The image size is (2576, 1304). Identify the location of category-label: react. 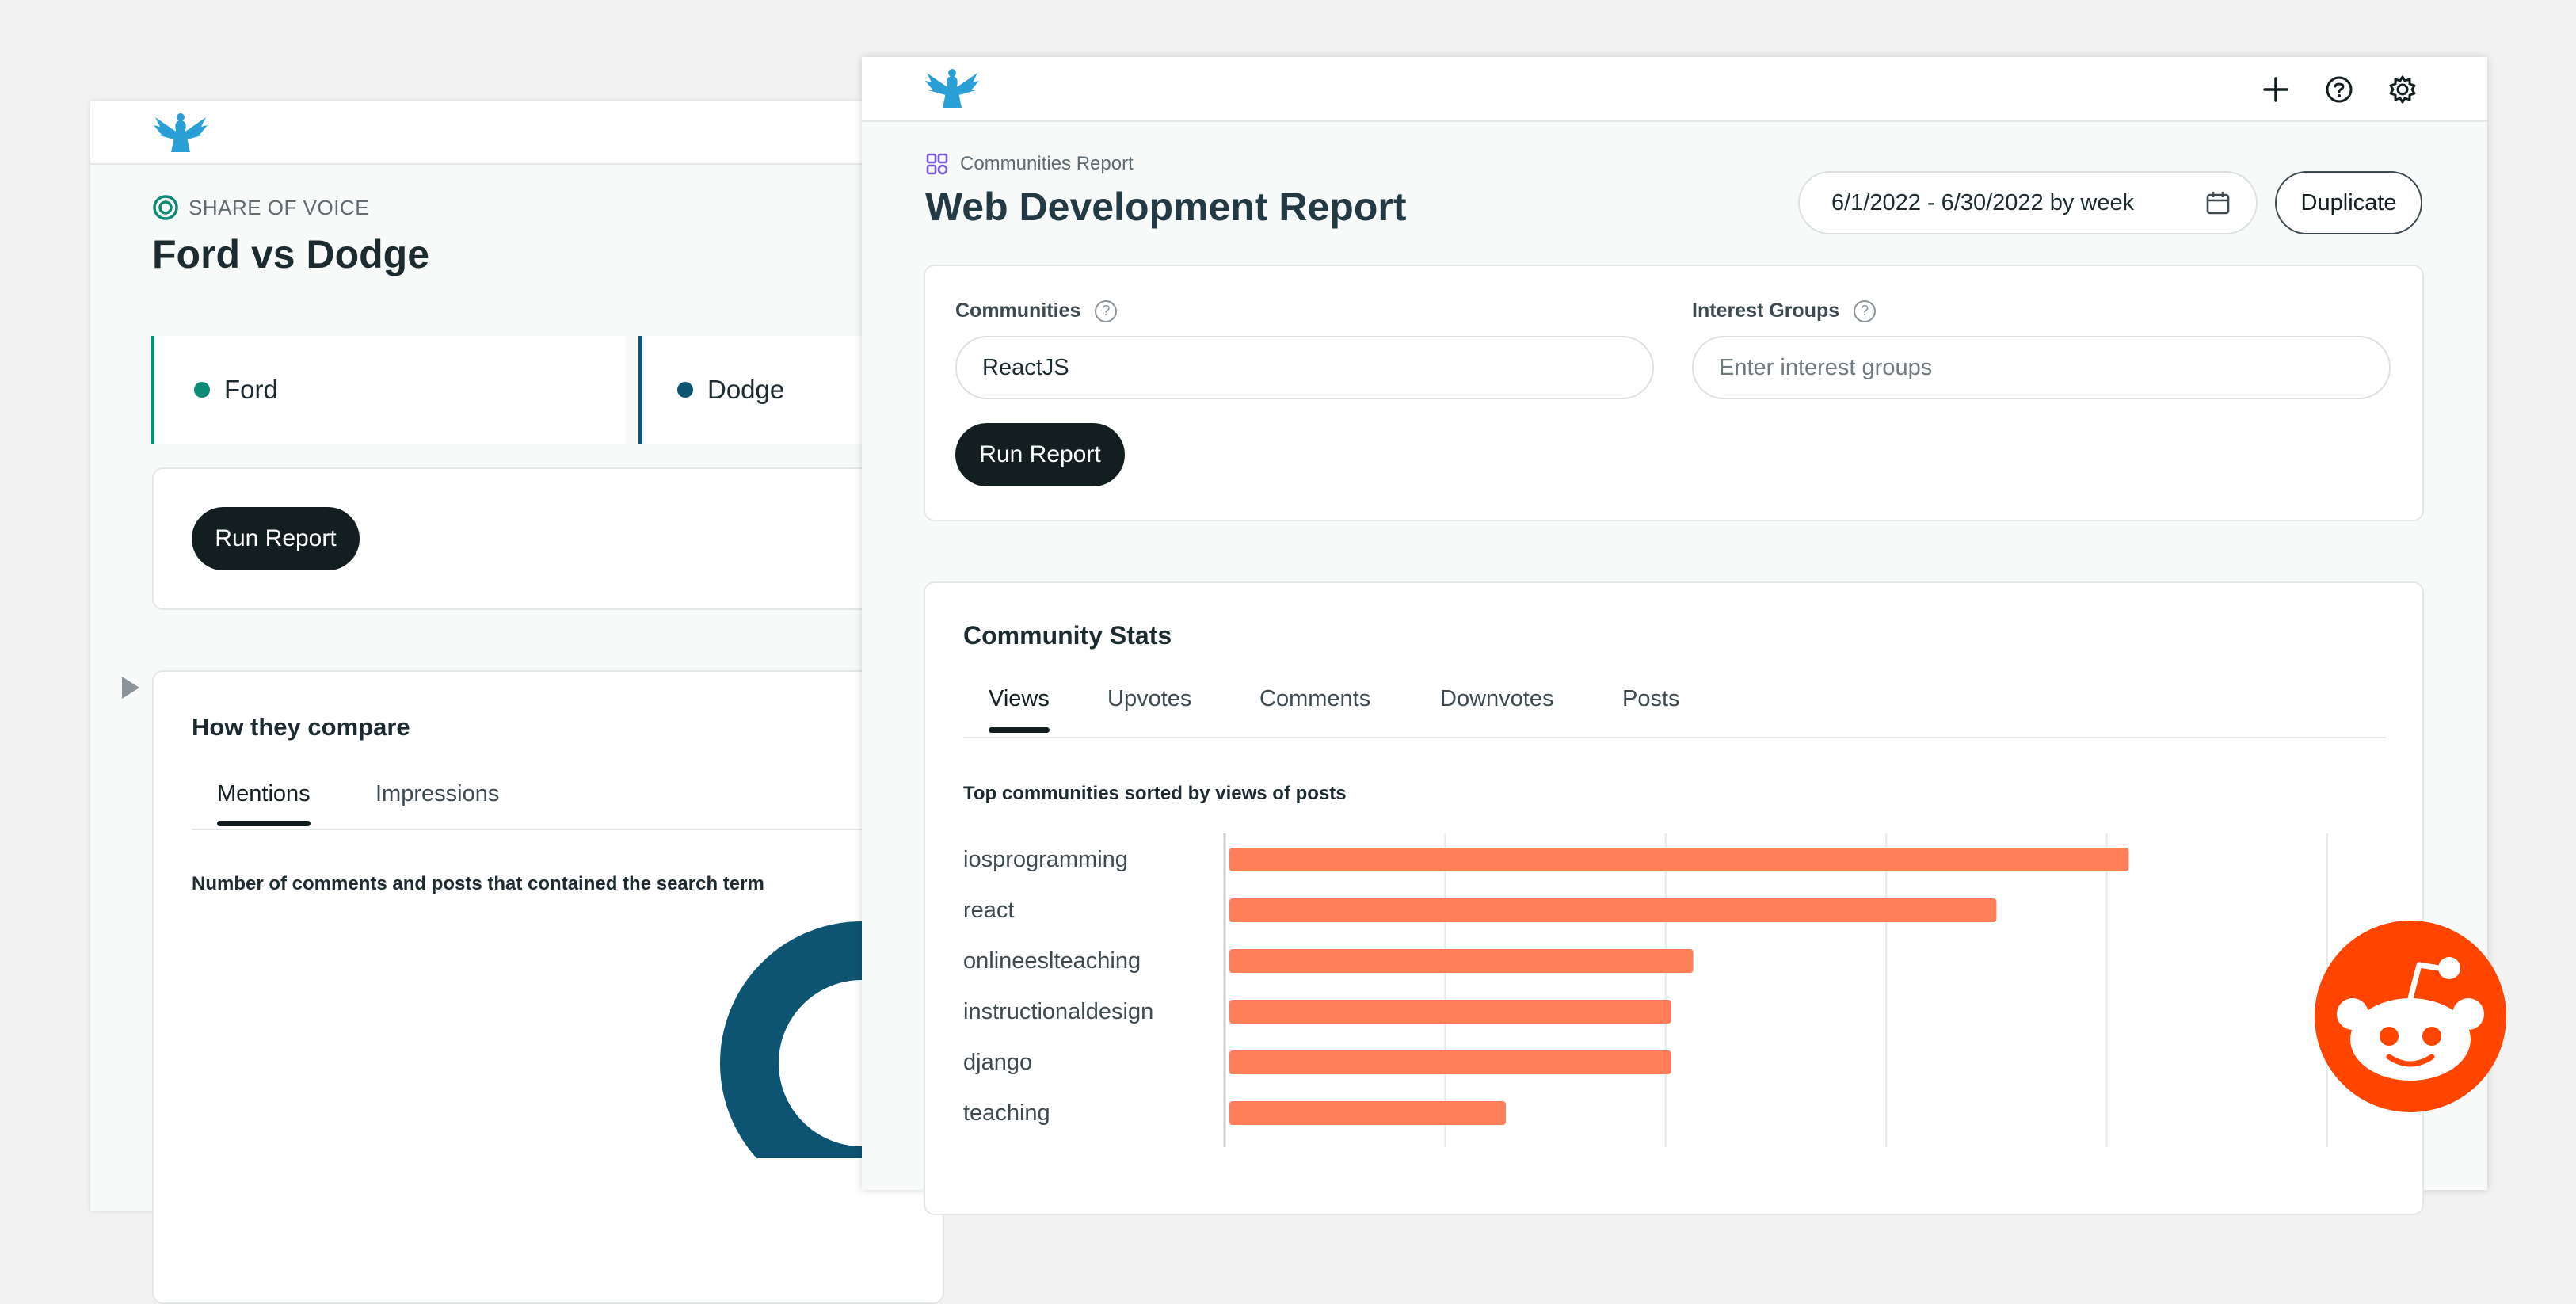
(988, 910).